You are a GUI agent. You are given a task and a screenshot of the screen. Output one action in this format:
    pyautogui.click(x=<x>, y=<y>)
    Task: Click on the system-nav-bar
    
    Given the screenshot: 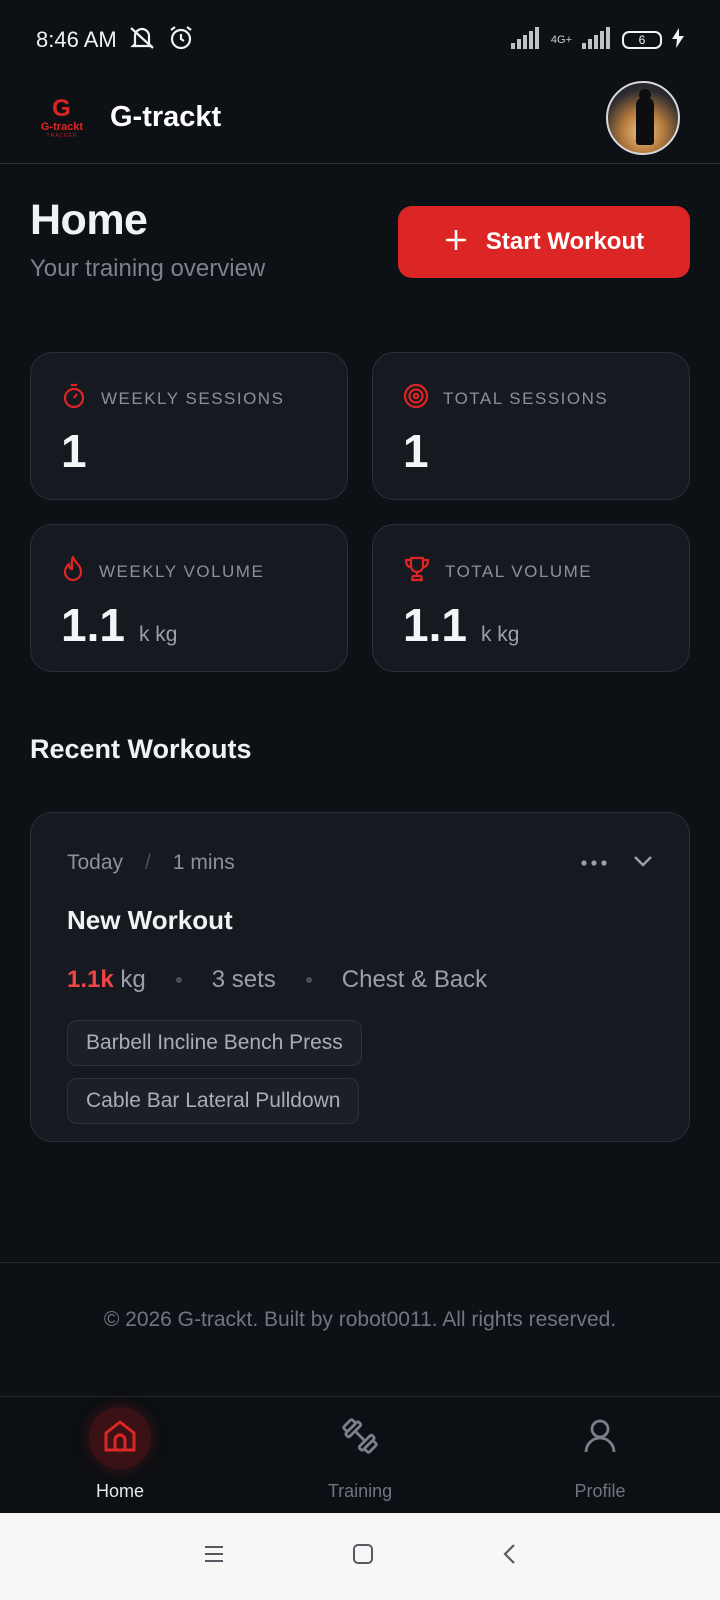 What is the action you would take?
    pyautogui.click(x=360, y=1556)
    